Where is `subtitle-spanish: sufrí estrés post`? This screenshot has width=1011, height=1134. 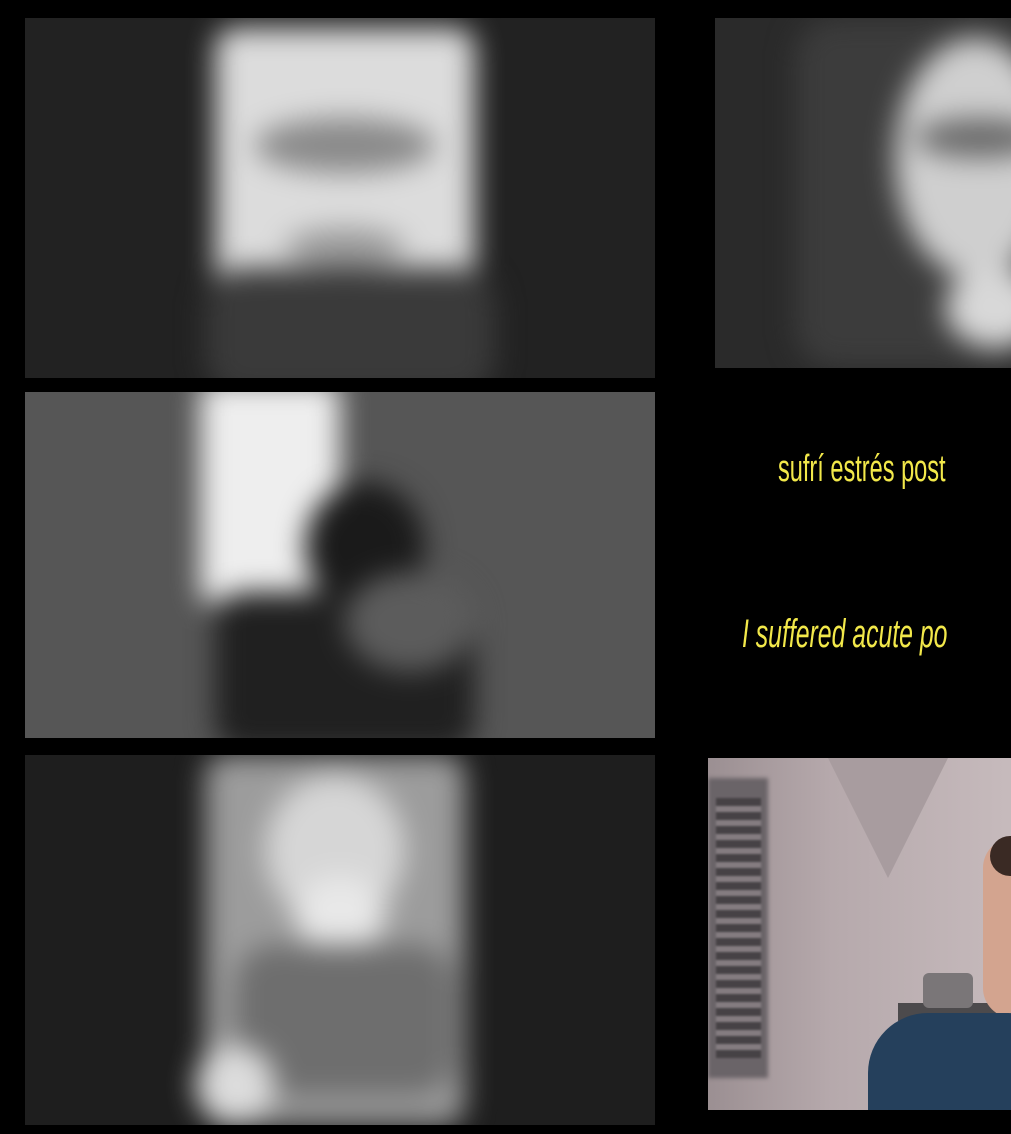
subtitle-spanish: sufrí estrés post is located at coordinates (862, 469).